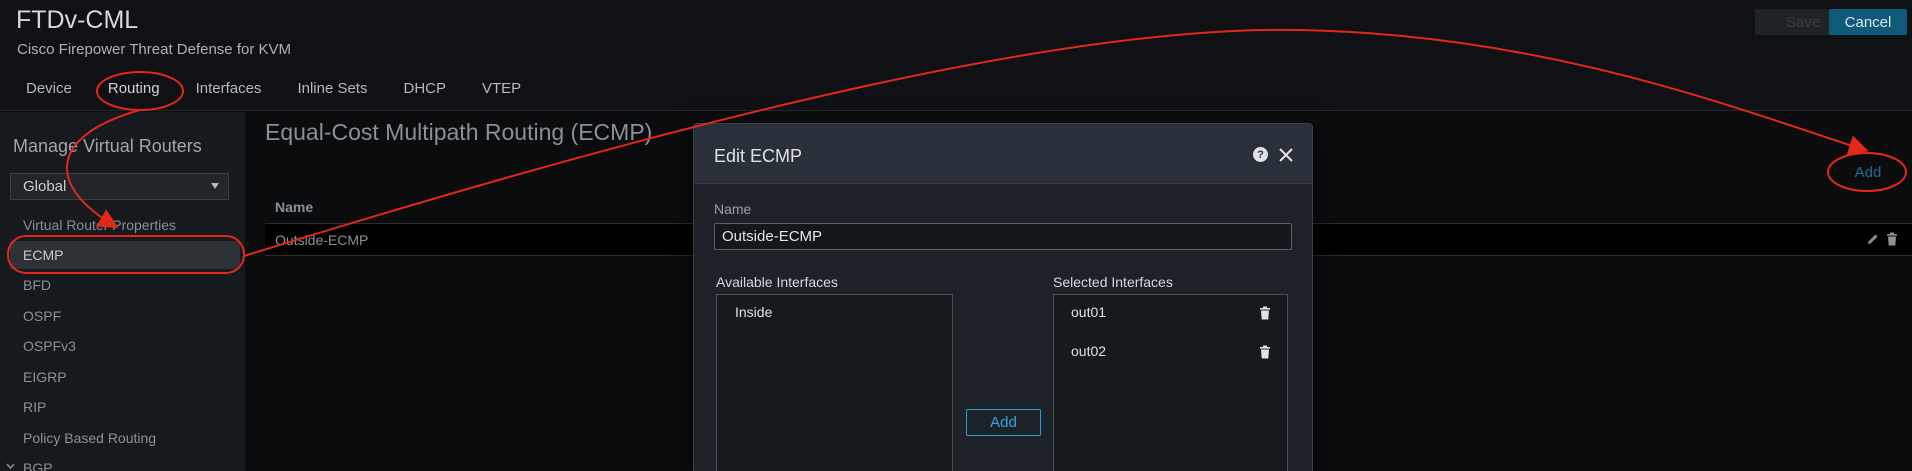 This screenshot has width=1912, height=471. I want to click on help-icon: ?, so click(1260, 154).